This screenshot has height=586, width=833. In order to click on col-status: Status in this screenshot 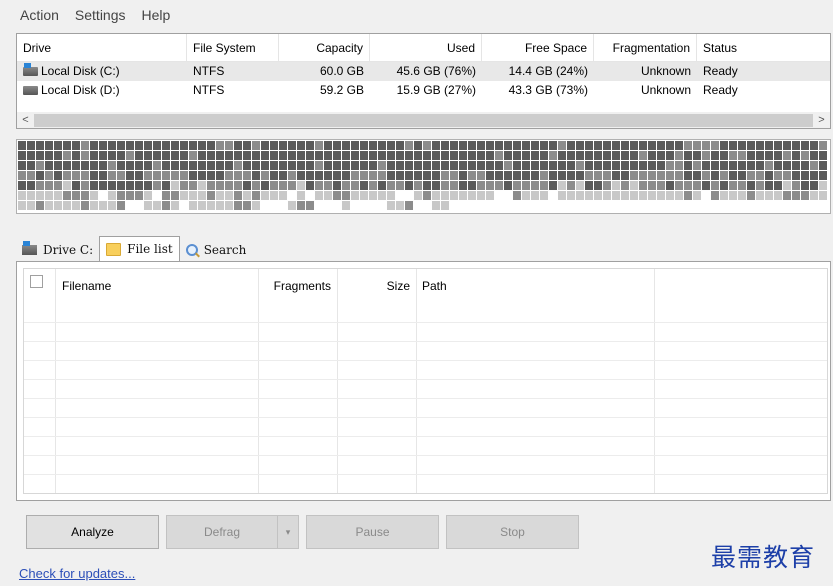, I will do `click(763, 47)`.